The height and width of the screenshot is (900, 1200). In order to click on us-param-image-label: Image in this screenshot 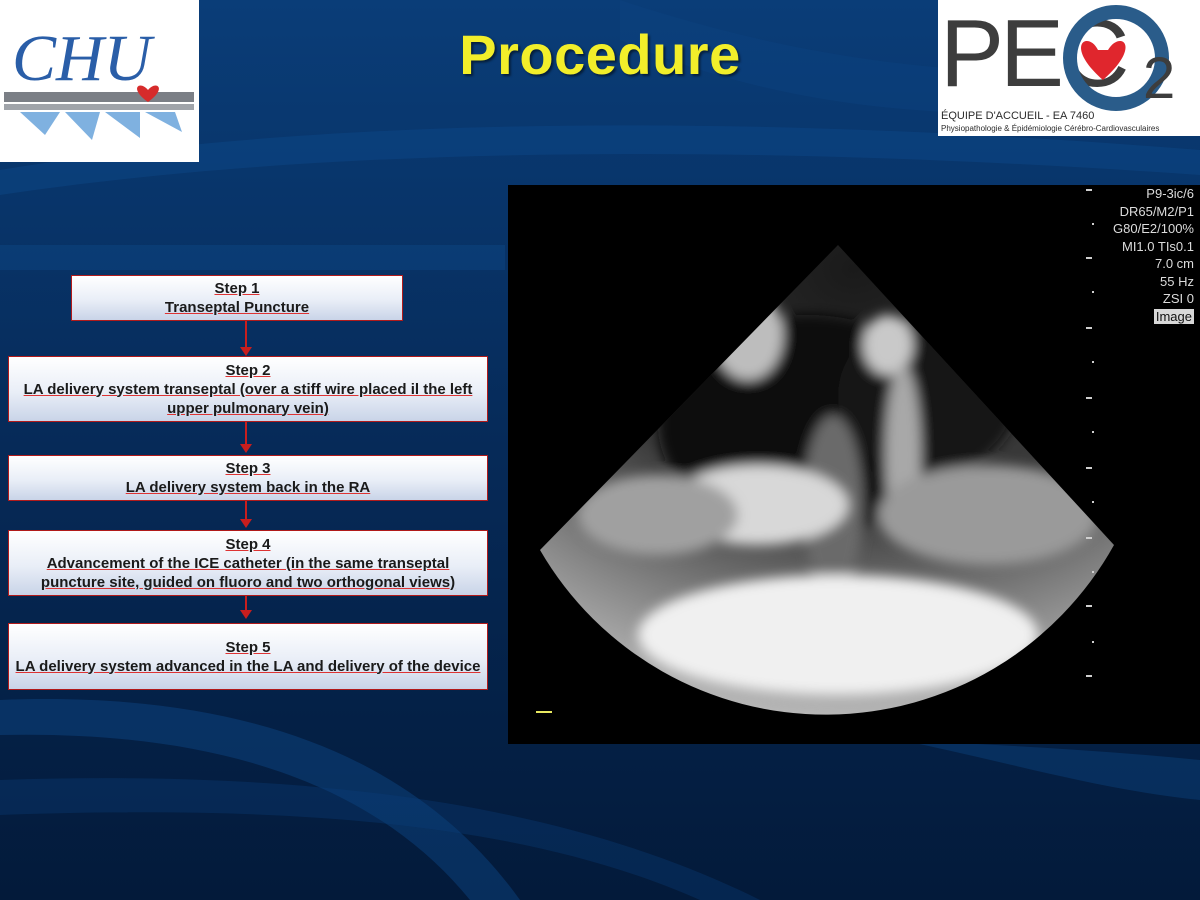, I will do `click(1173, 316)`.